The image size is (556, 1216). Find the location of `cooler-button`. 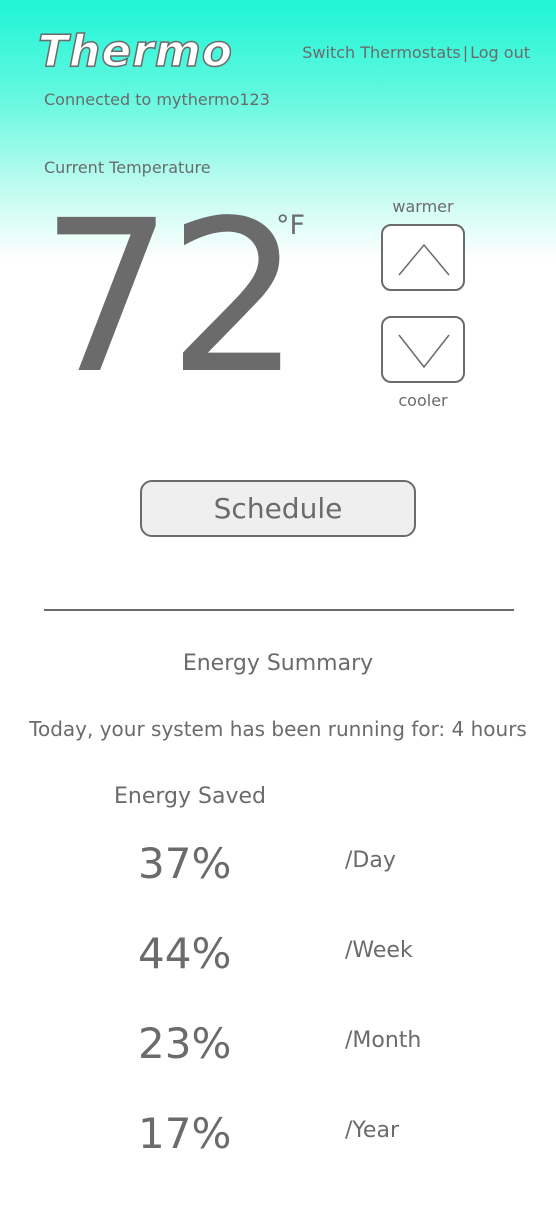

cooler-button is located at coordinates (423, 349).